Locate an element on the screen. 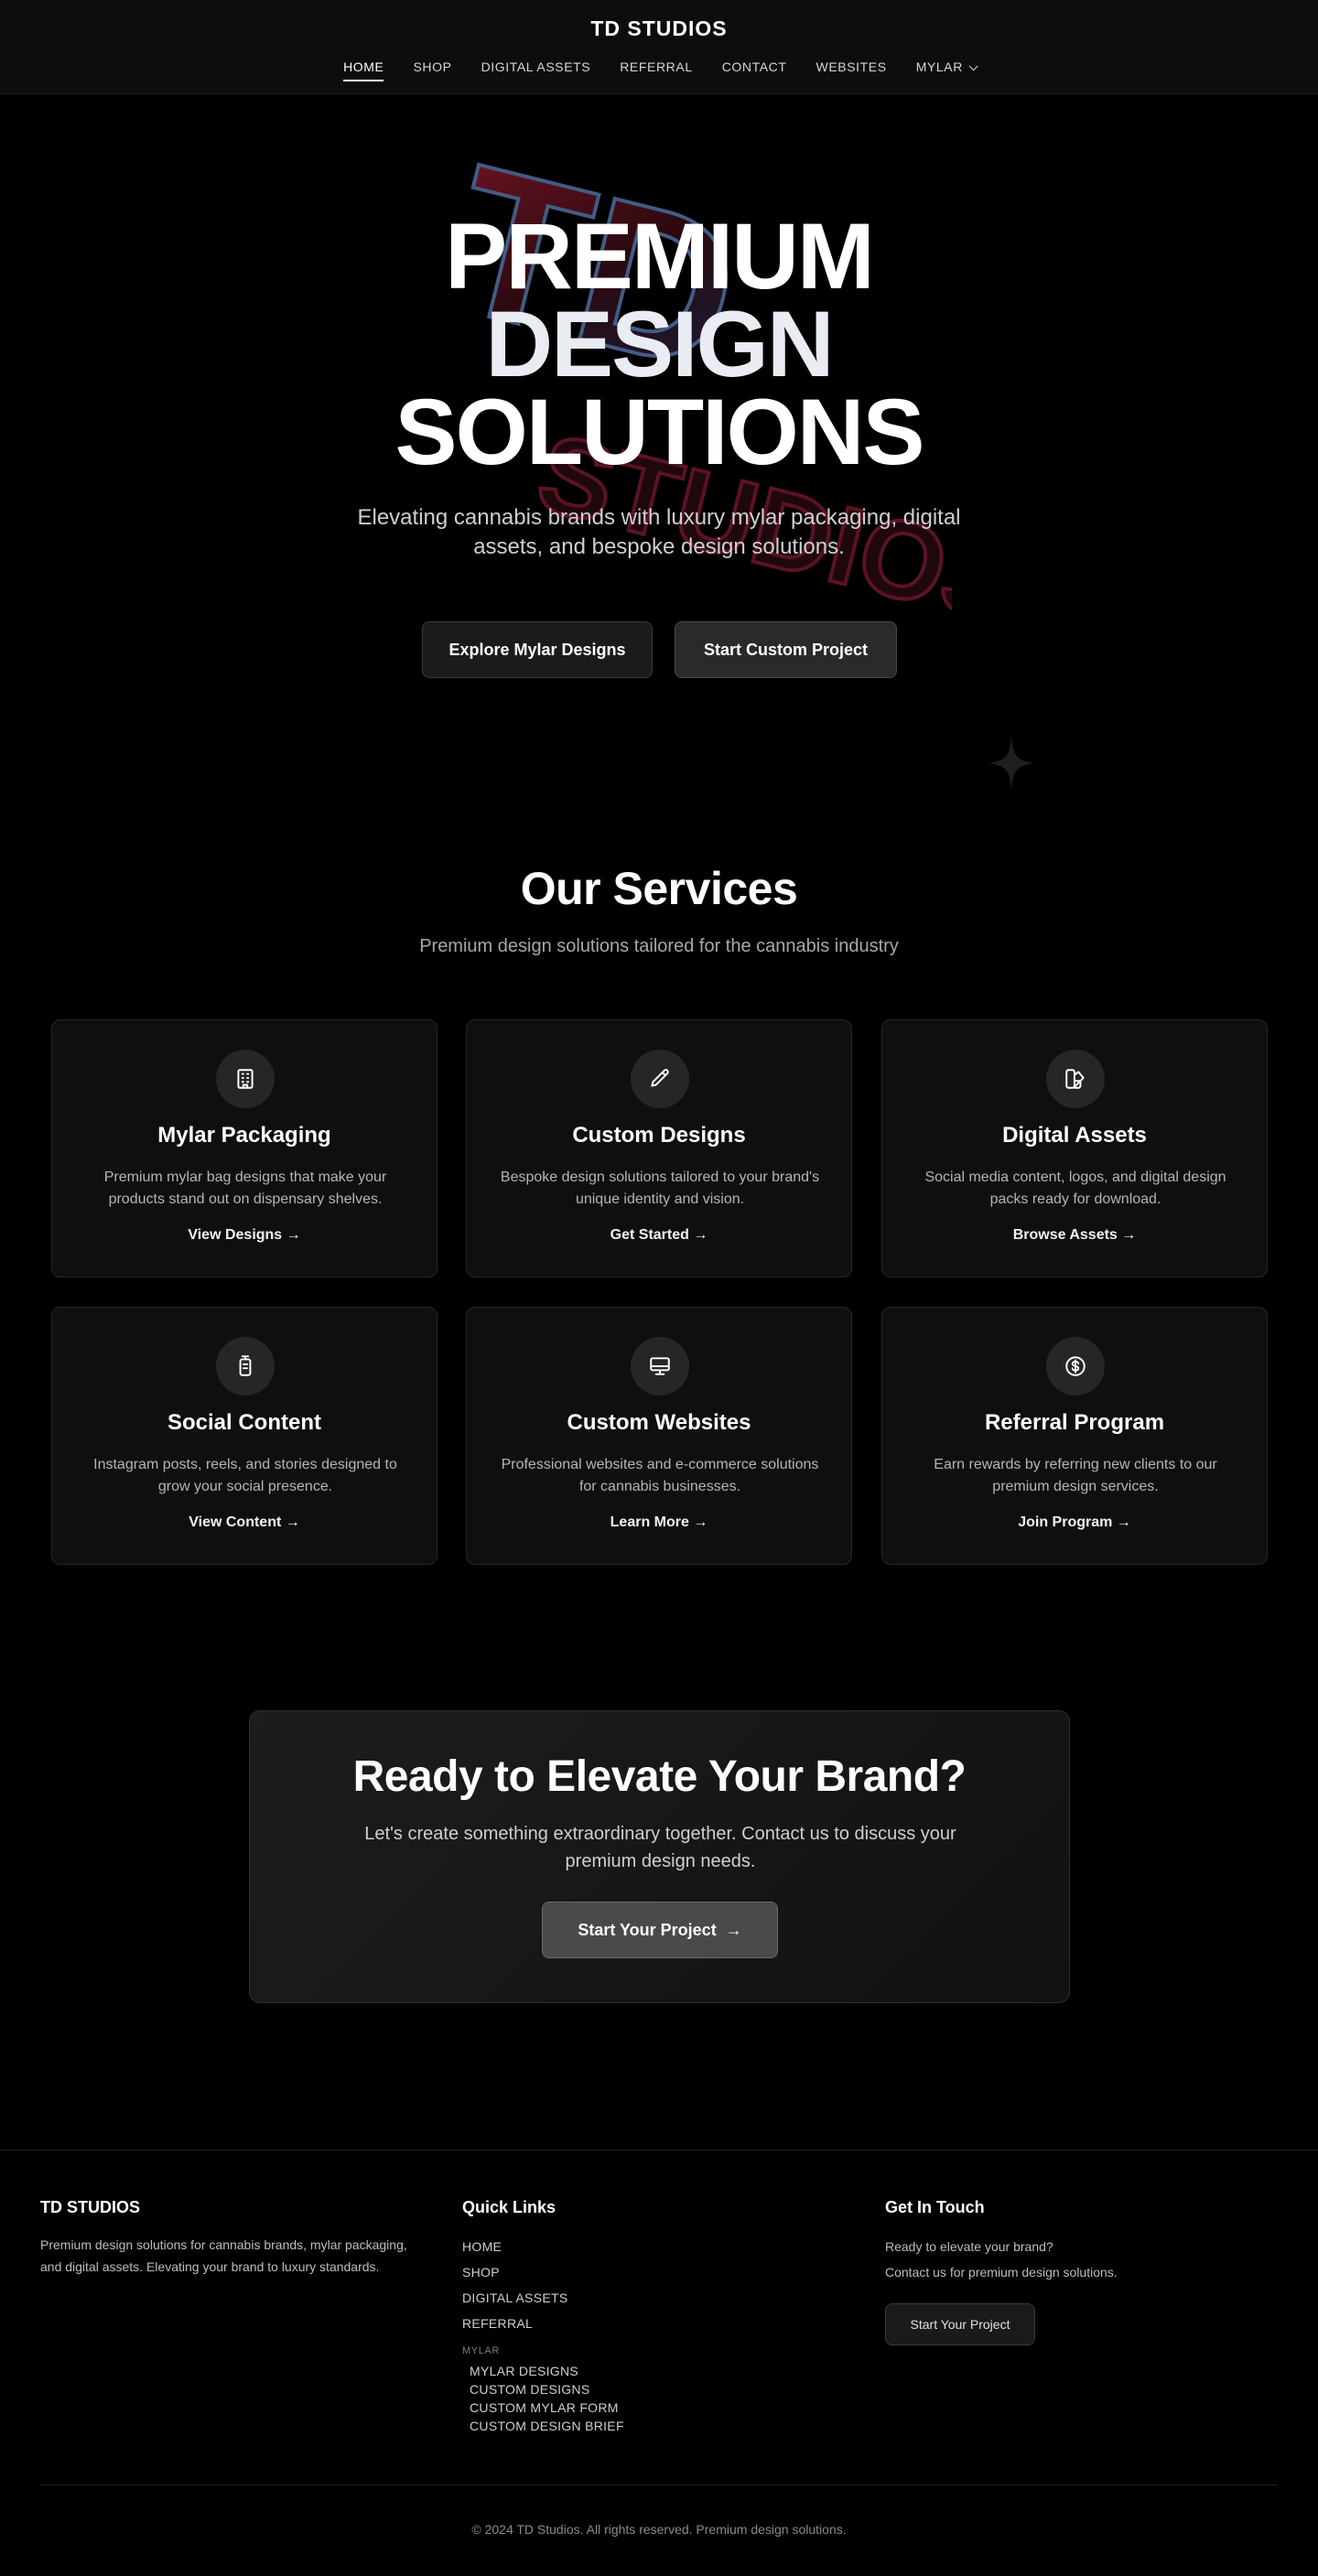 This screenshot has height=2576, width=1318. get-in-touch-heading: Get In Touch is located at coordinates (935, 2207).